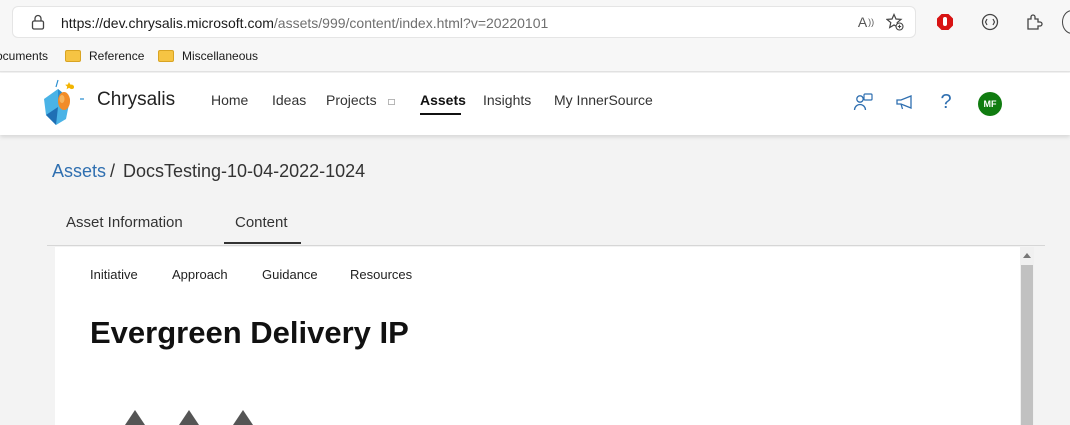 The width and height of the screenshot is (1070, 425). I want to click on url-host: https://dev.chrysalis.microsoft.com, so click(167, 23).